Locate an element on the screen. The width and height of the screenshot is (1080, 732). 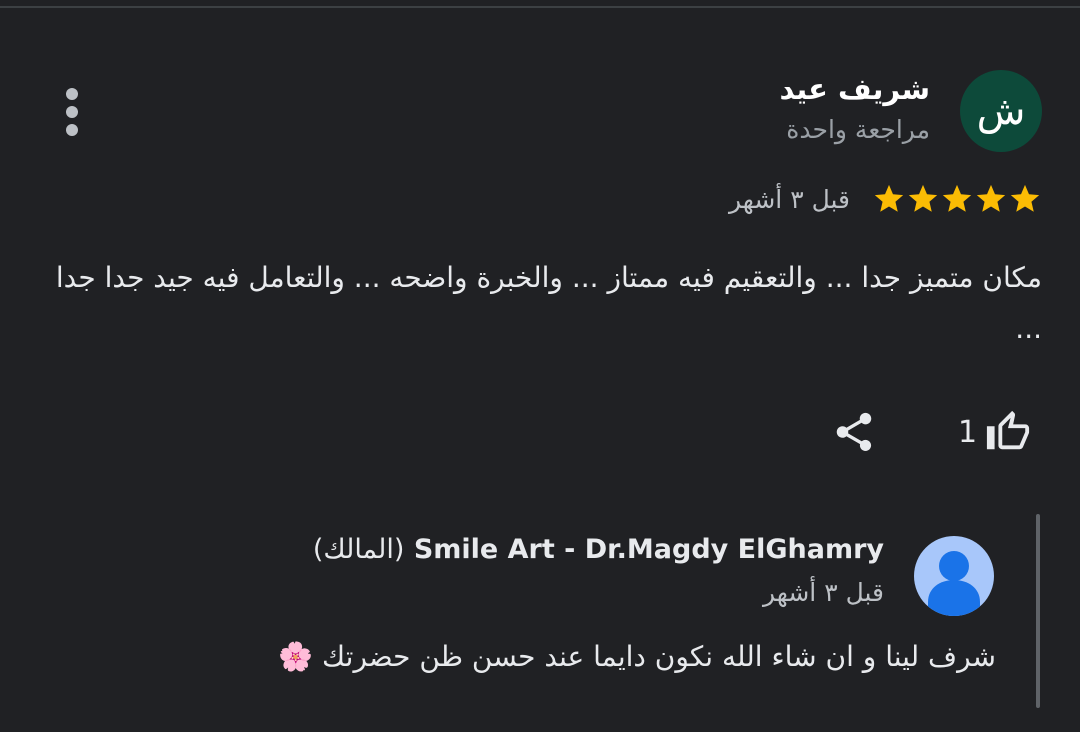
like-button: 1 is located at coordinates (994, 432).